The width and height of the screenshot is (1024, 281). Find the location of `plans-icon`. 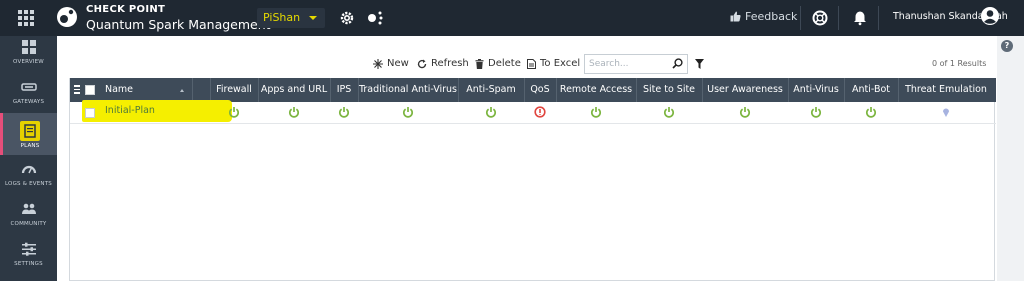

plans-icon is located at coordinates (30, 131).